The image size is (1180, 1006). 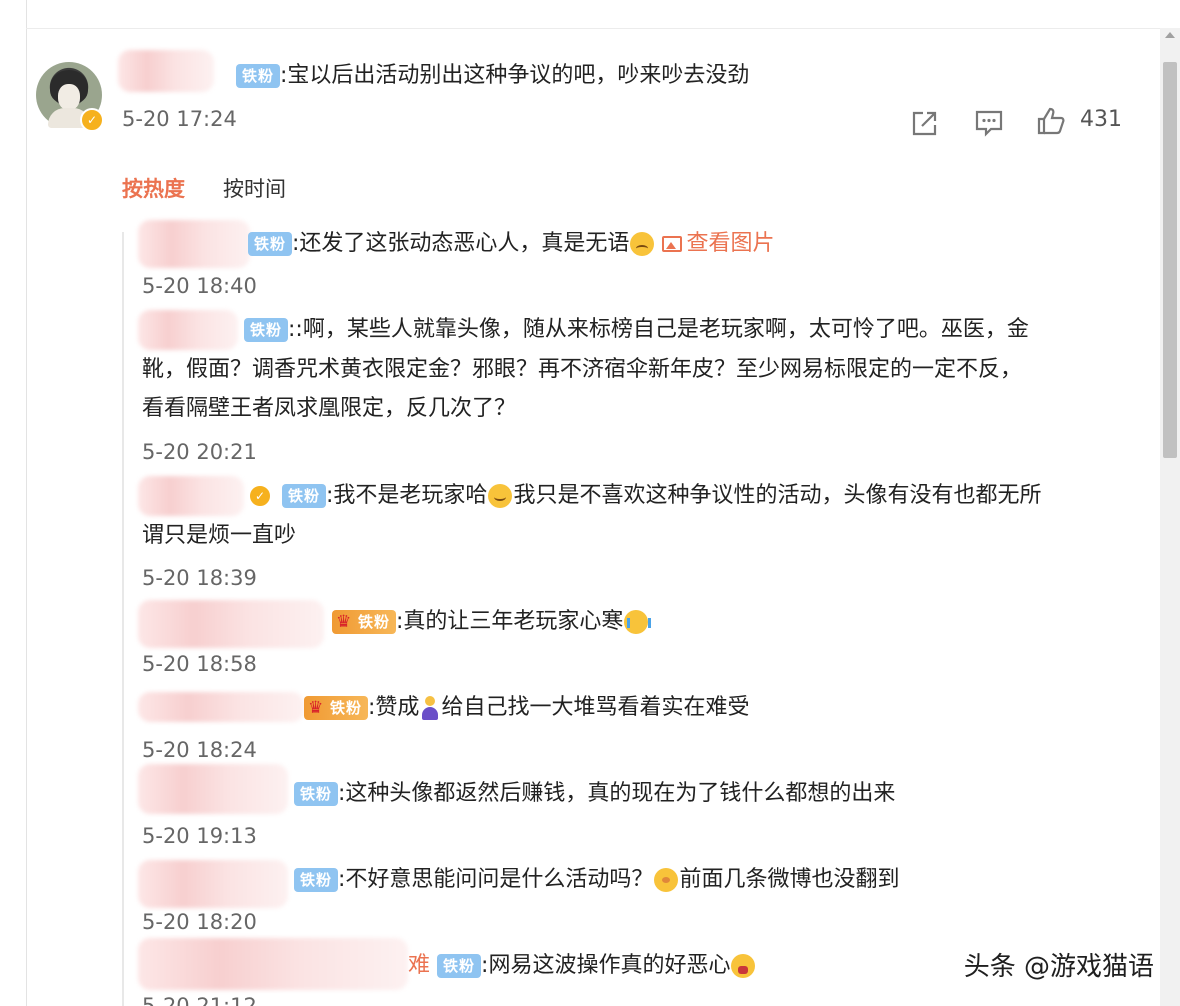 What do you see at coordinates (730, 243) in the screenshot?
I see `view-image-label: 查看图片` at bounding box center [730, 243].